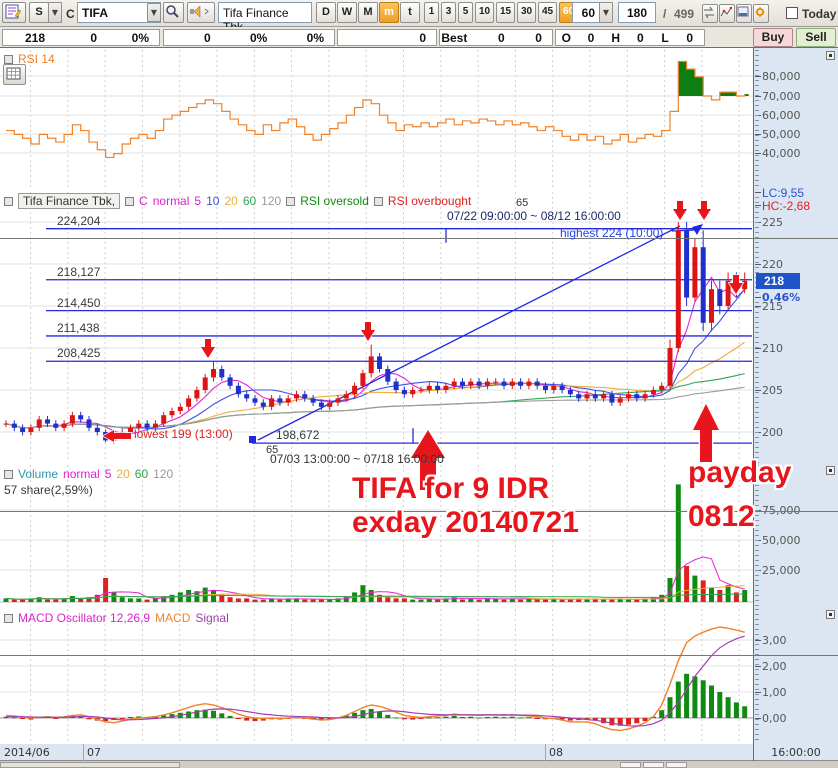 Image resolution: width=838 pixels, height=768 pixels. I want to click on value-cell-group: 0, so click(387, 37).